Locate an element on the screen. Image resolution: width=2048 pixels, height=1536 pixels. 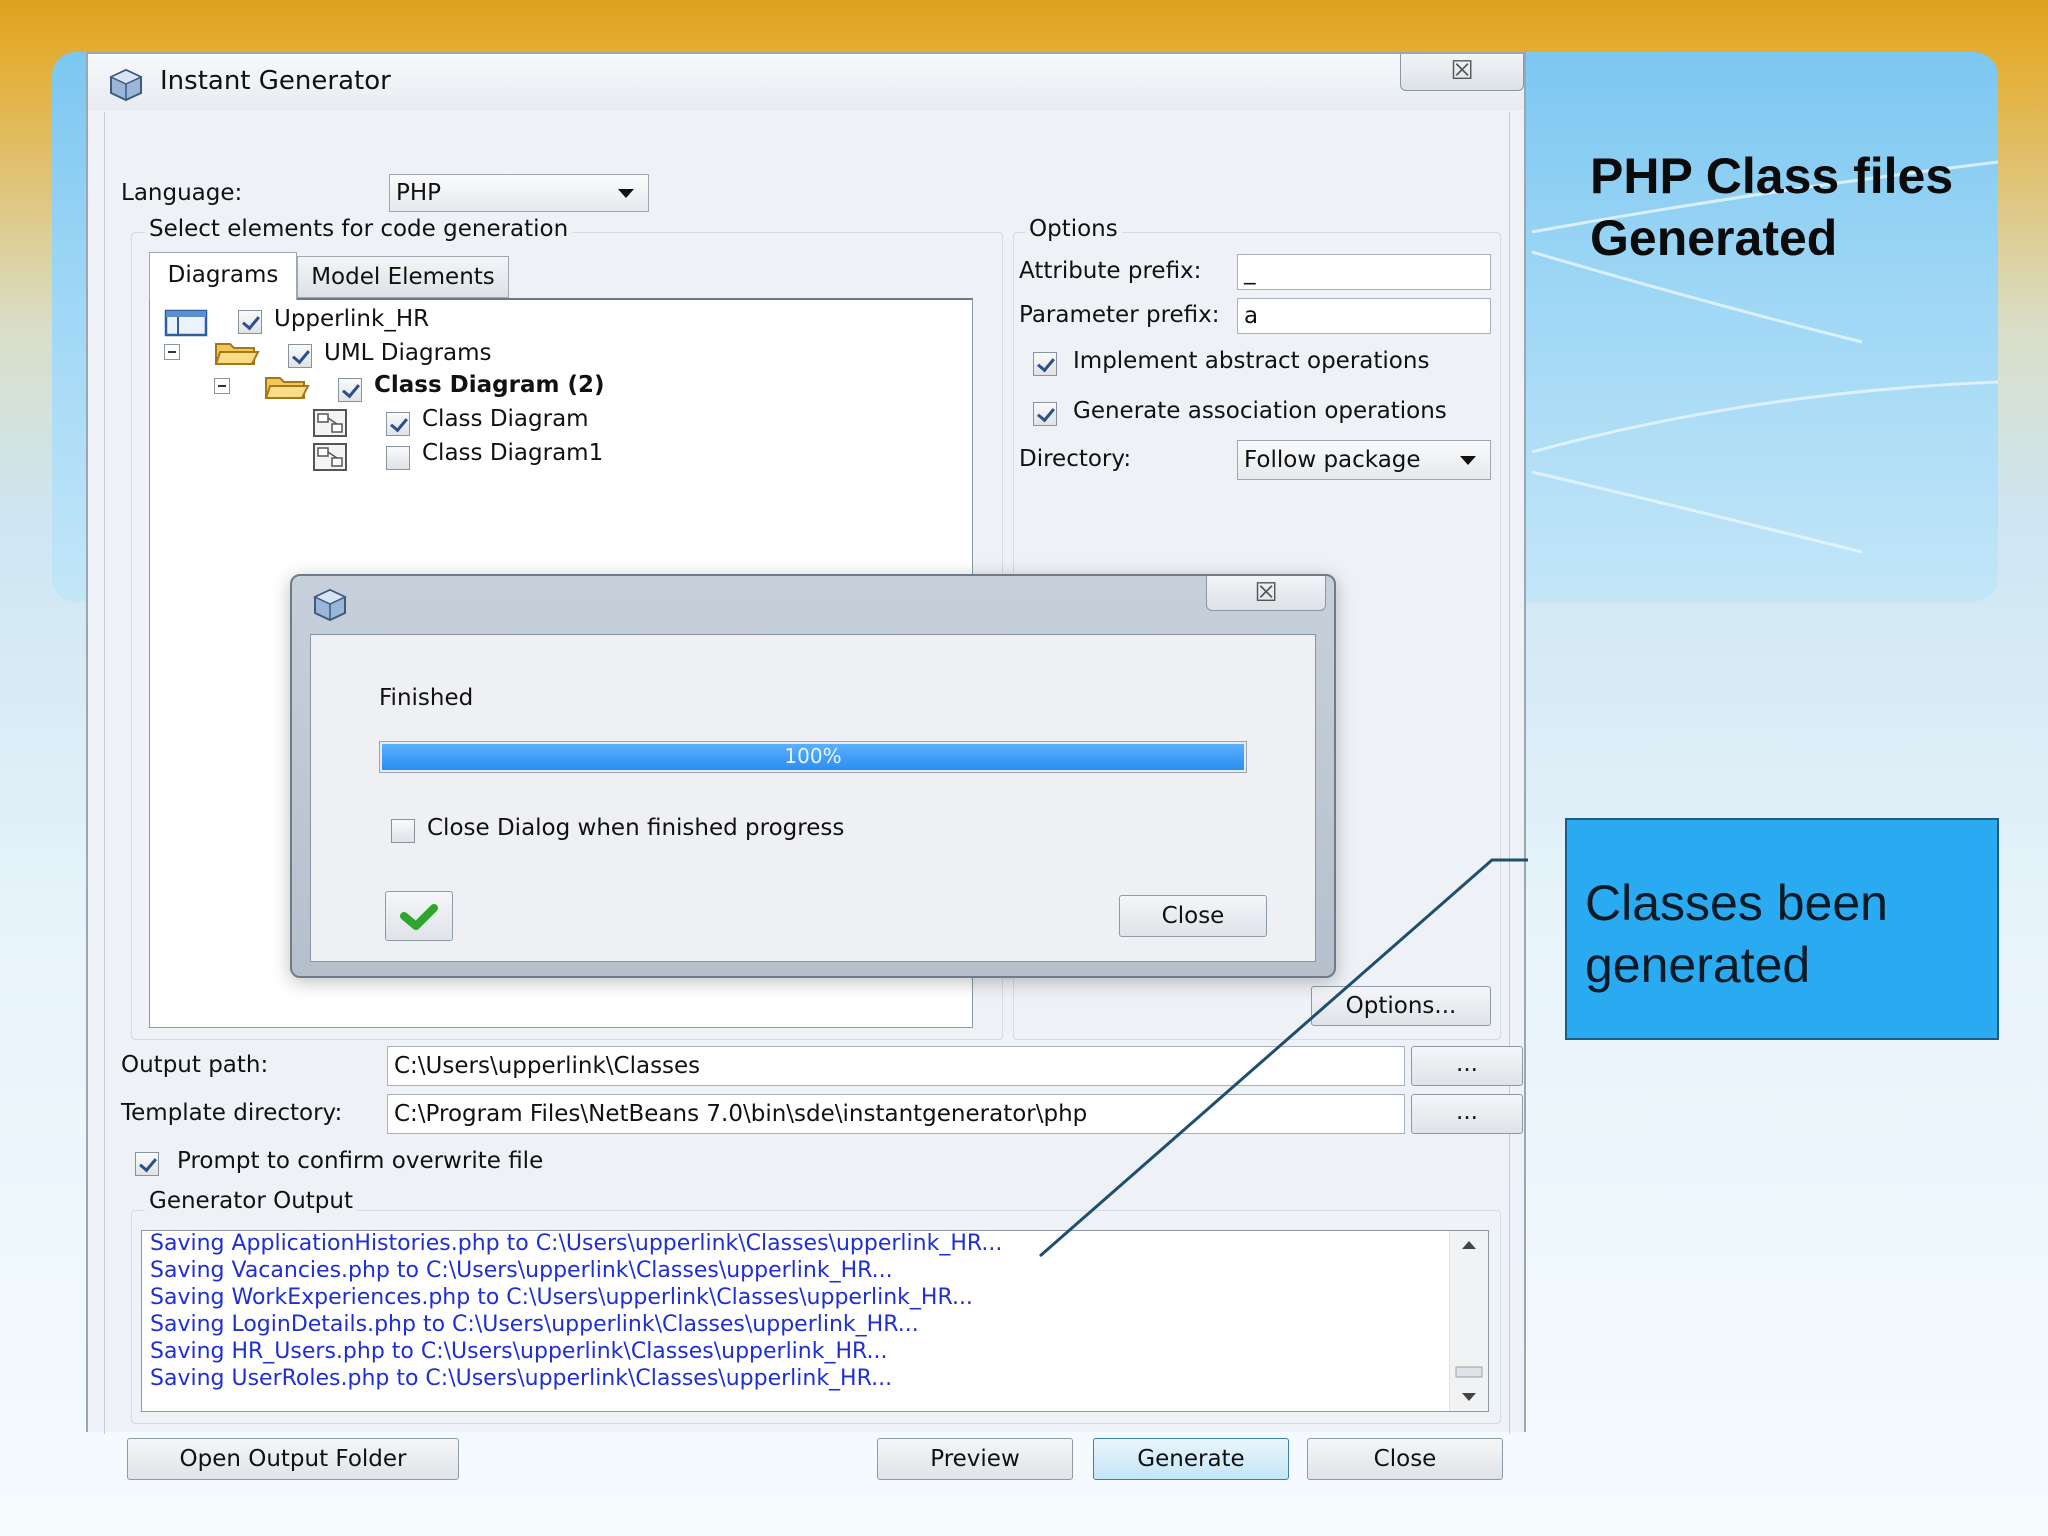
implement-abstract-checkbox is located at coordinates (1045, 364).